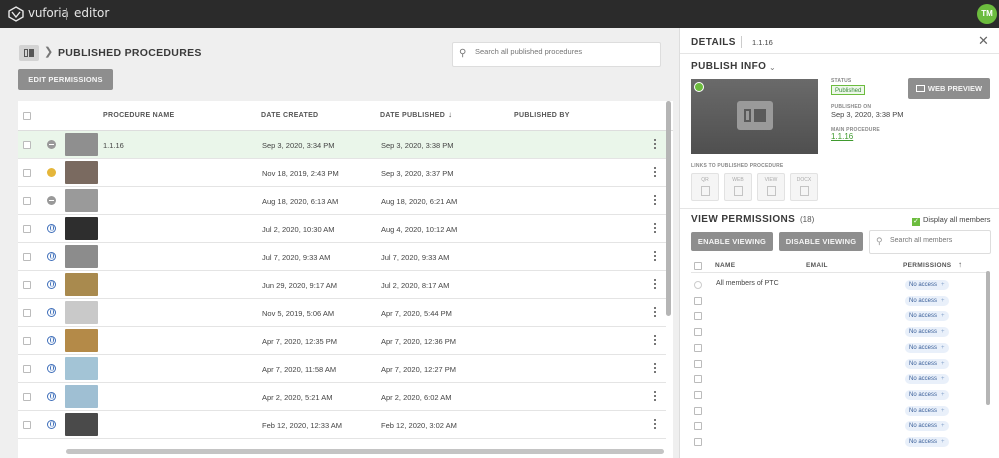  Describe the element at coordinates (668, 208) in the screenshot. I see `table-vertical-scrollbar` at that location.